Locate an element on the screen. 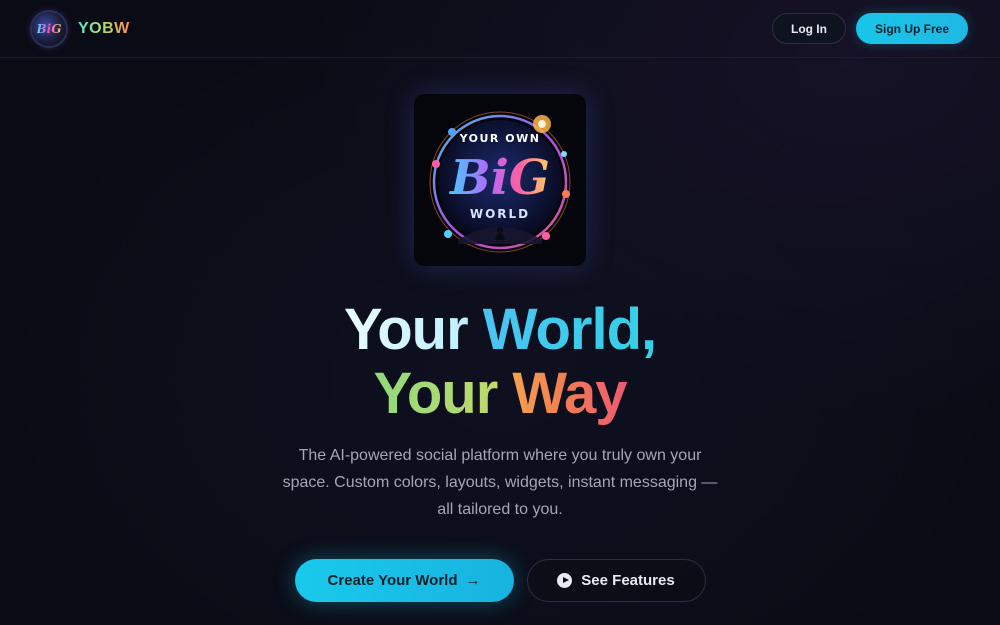 The image size is (1000, 625). image-text-middle: BiG is located at coordinates (499, 178).